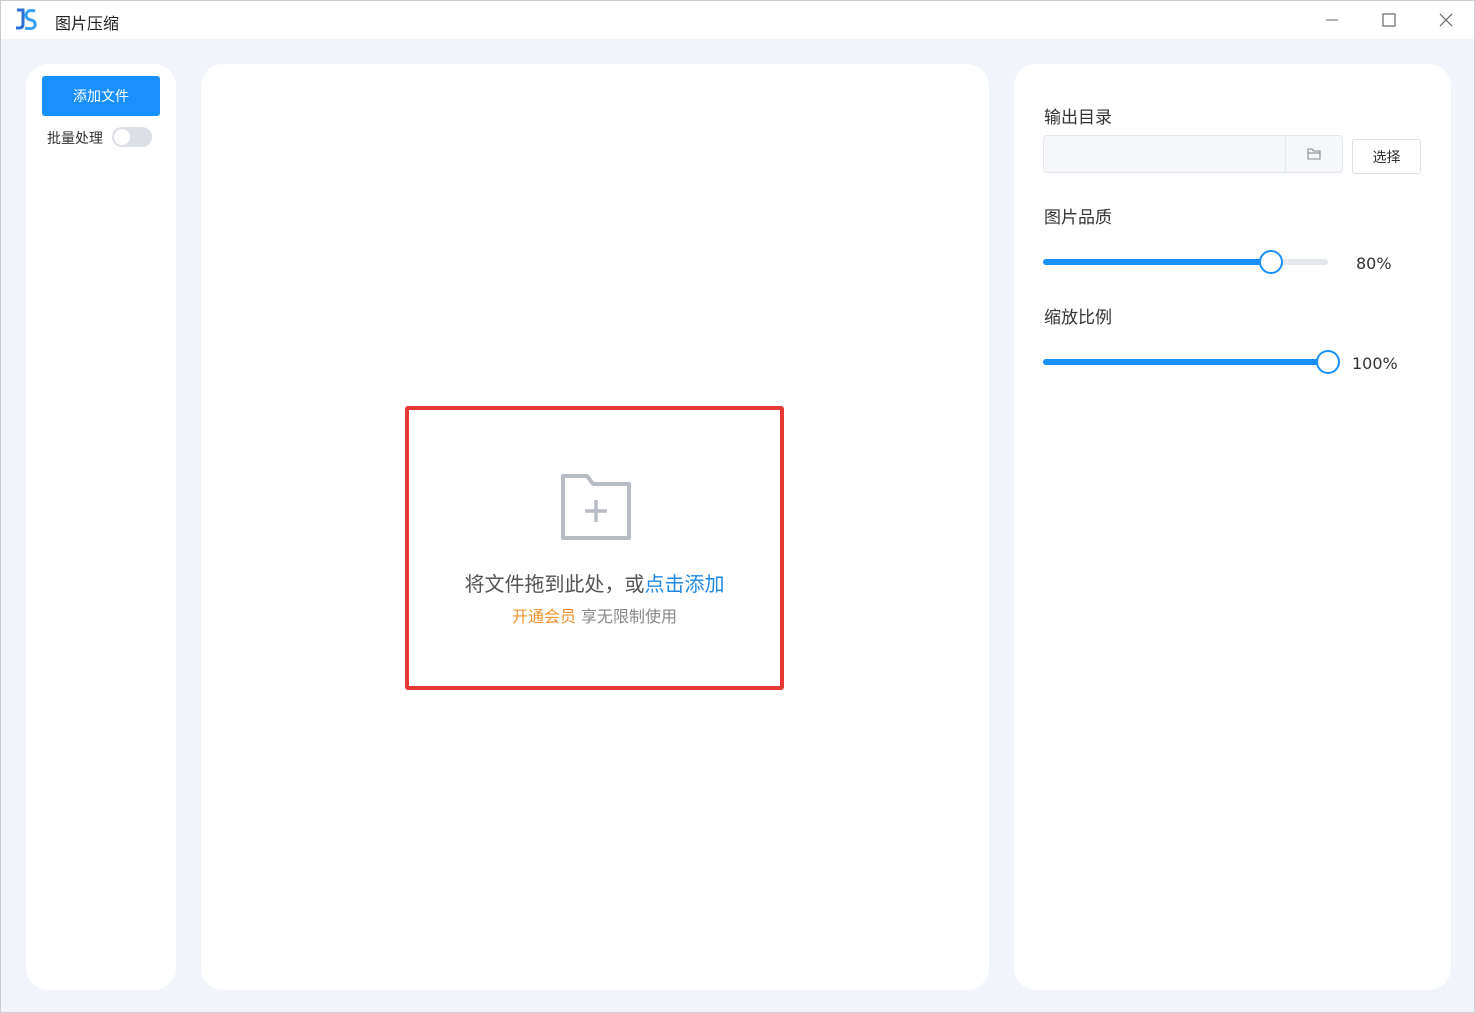  I want to click on drop-hint-text: 将文件拖到此处，或, so click(554, 584).